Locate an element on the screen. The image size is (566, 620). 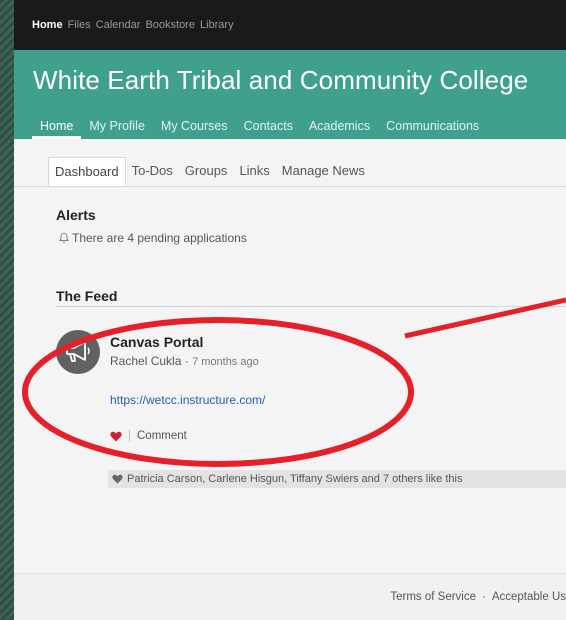
site-title: White Earth Tribal and Community College is located at coordinates (281, 80).